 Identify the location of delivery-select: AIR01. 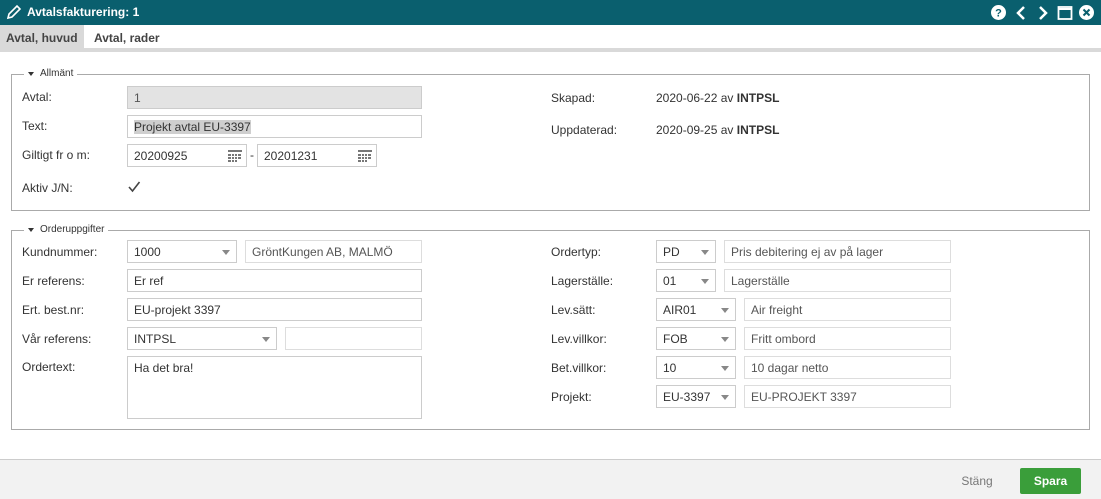
(696, 309).